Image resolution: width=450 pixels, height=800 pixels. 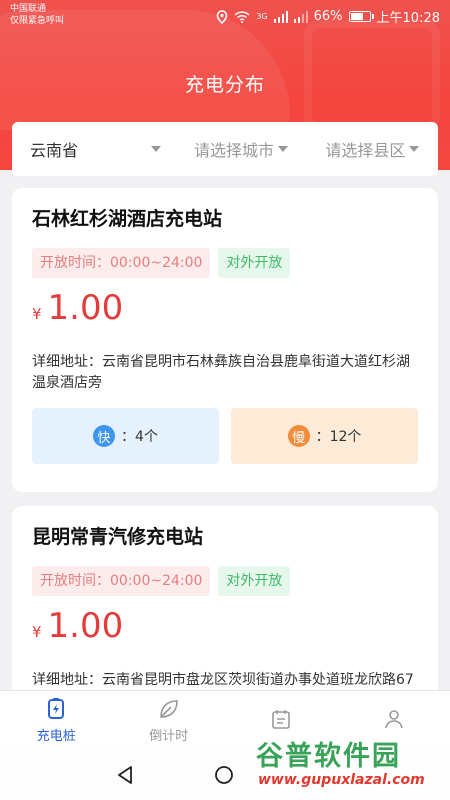 What do you see at coordinates (222, 16) in the screenshot?
I see `location-icon` at bounding box center [222, 16].